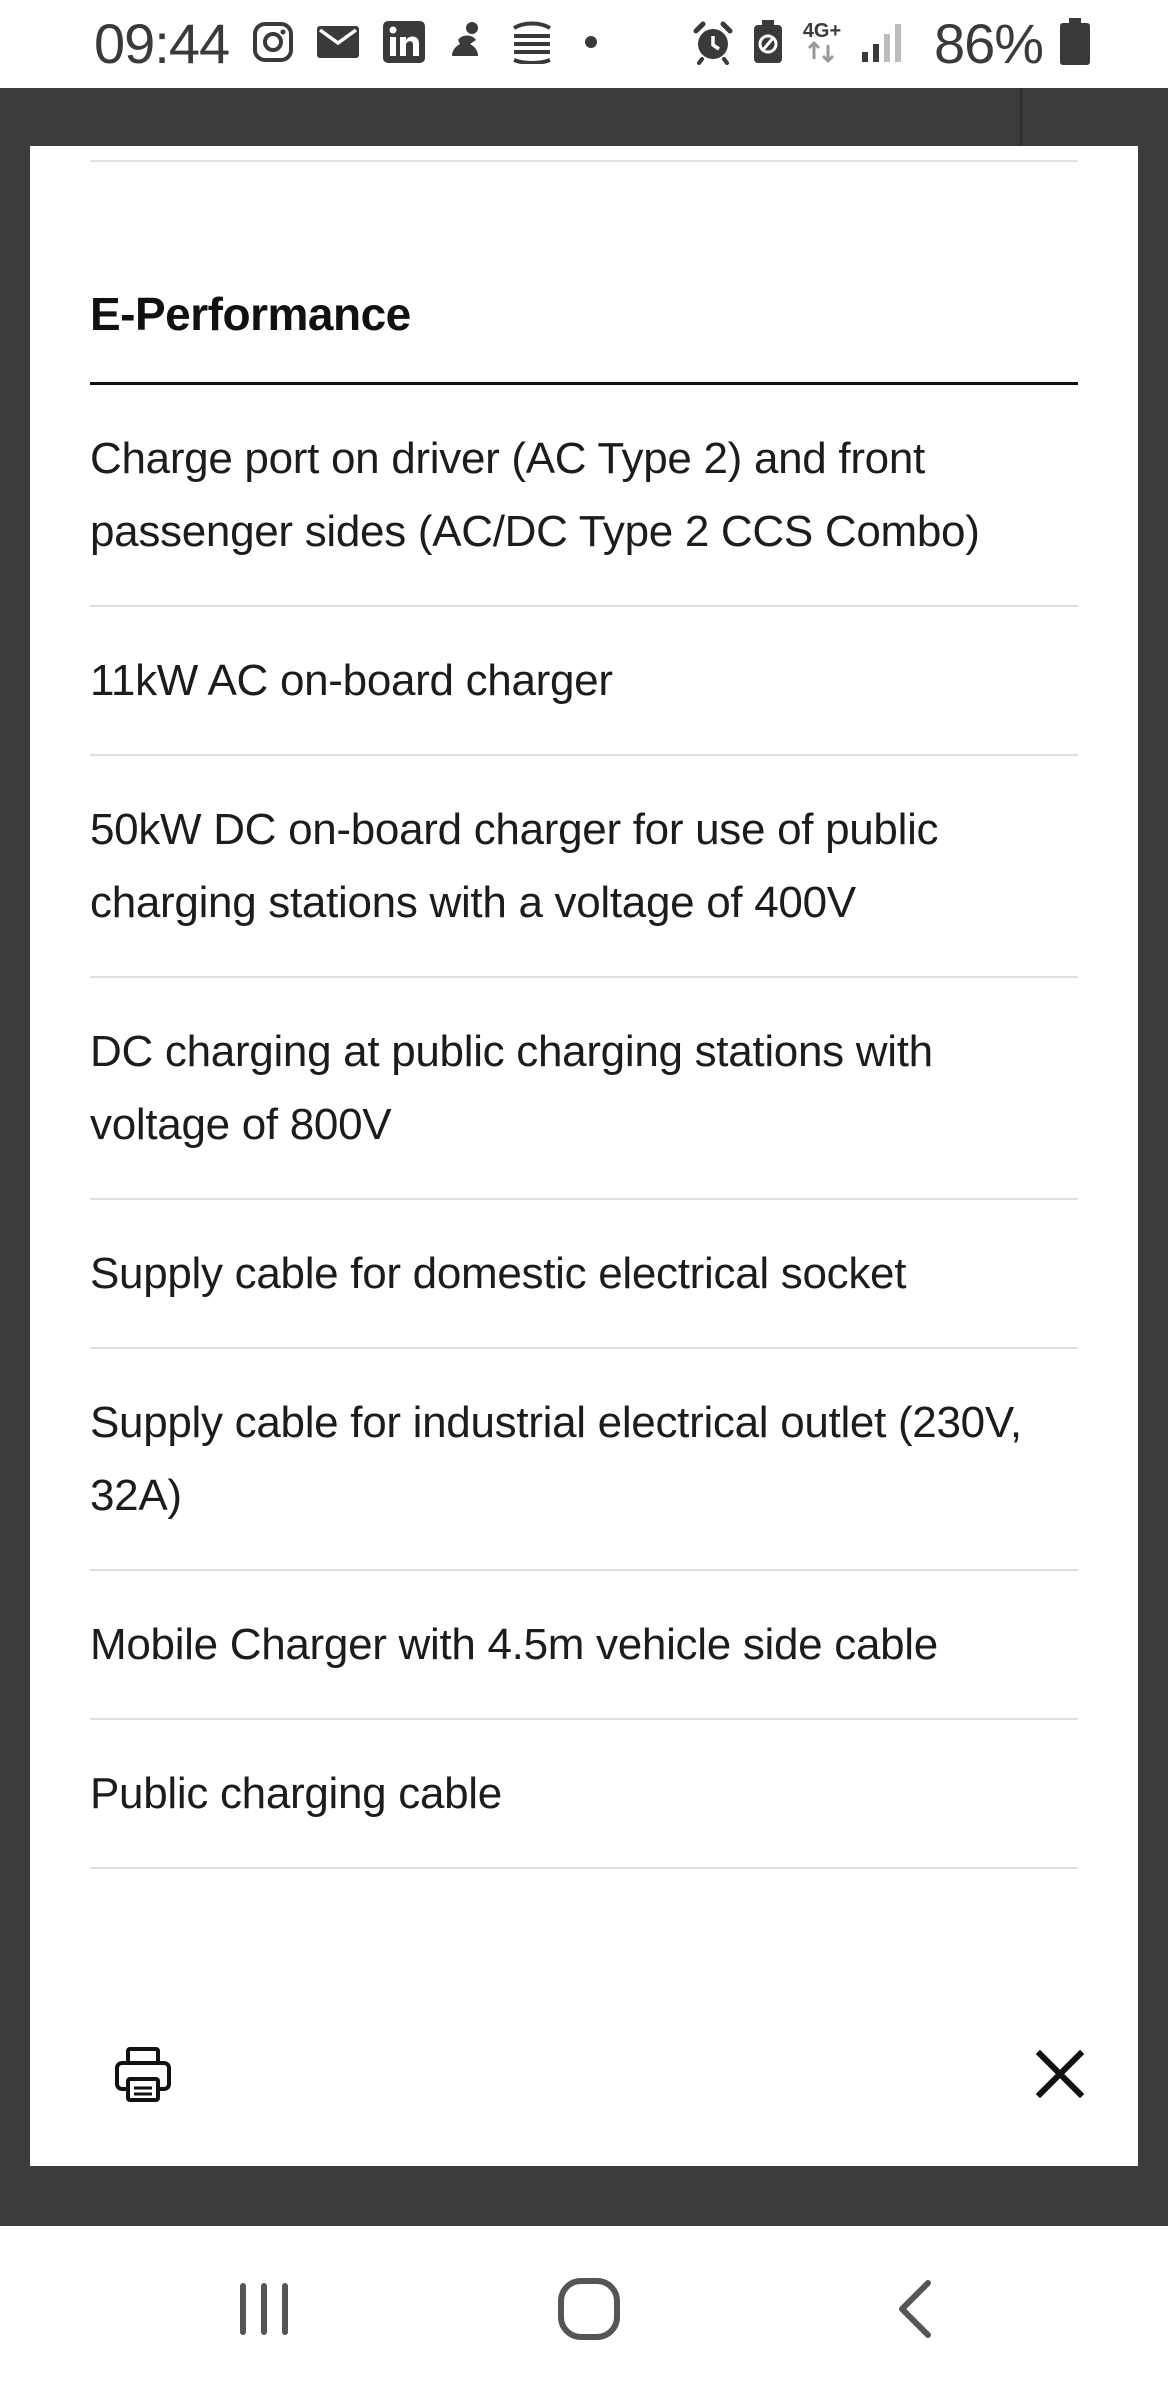 The image size is (1168, 2400). I want to click on print-button, so click(143, 2077).